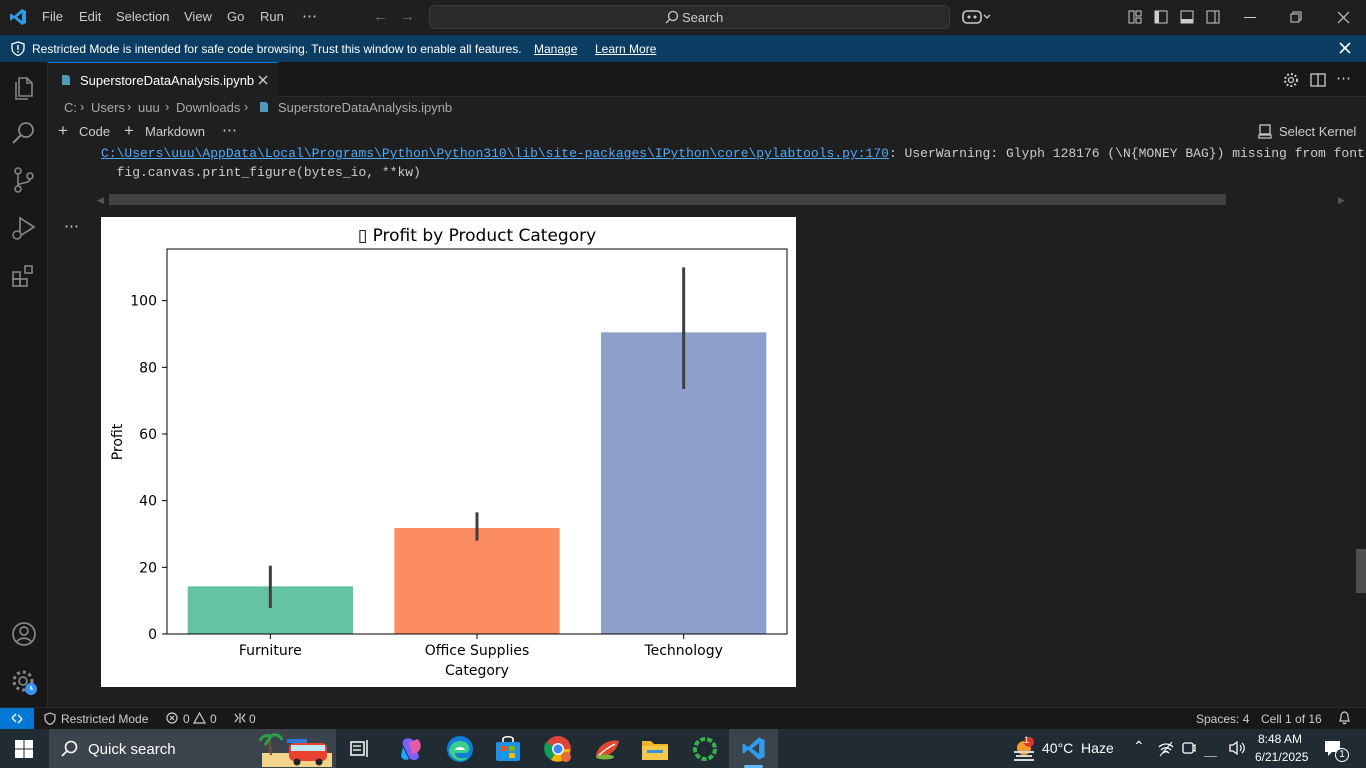  Describe the element at coordinates (1291, 80) in the screenshot. I see `settings-gear-icon` at that location.